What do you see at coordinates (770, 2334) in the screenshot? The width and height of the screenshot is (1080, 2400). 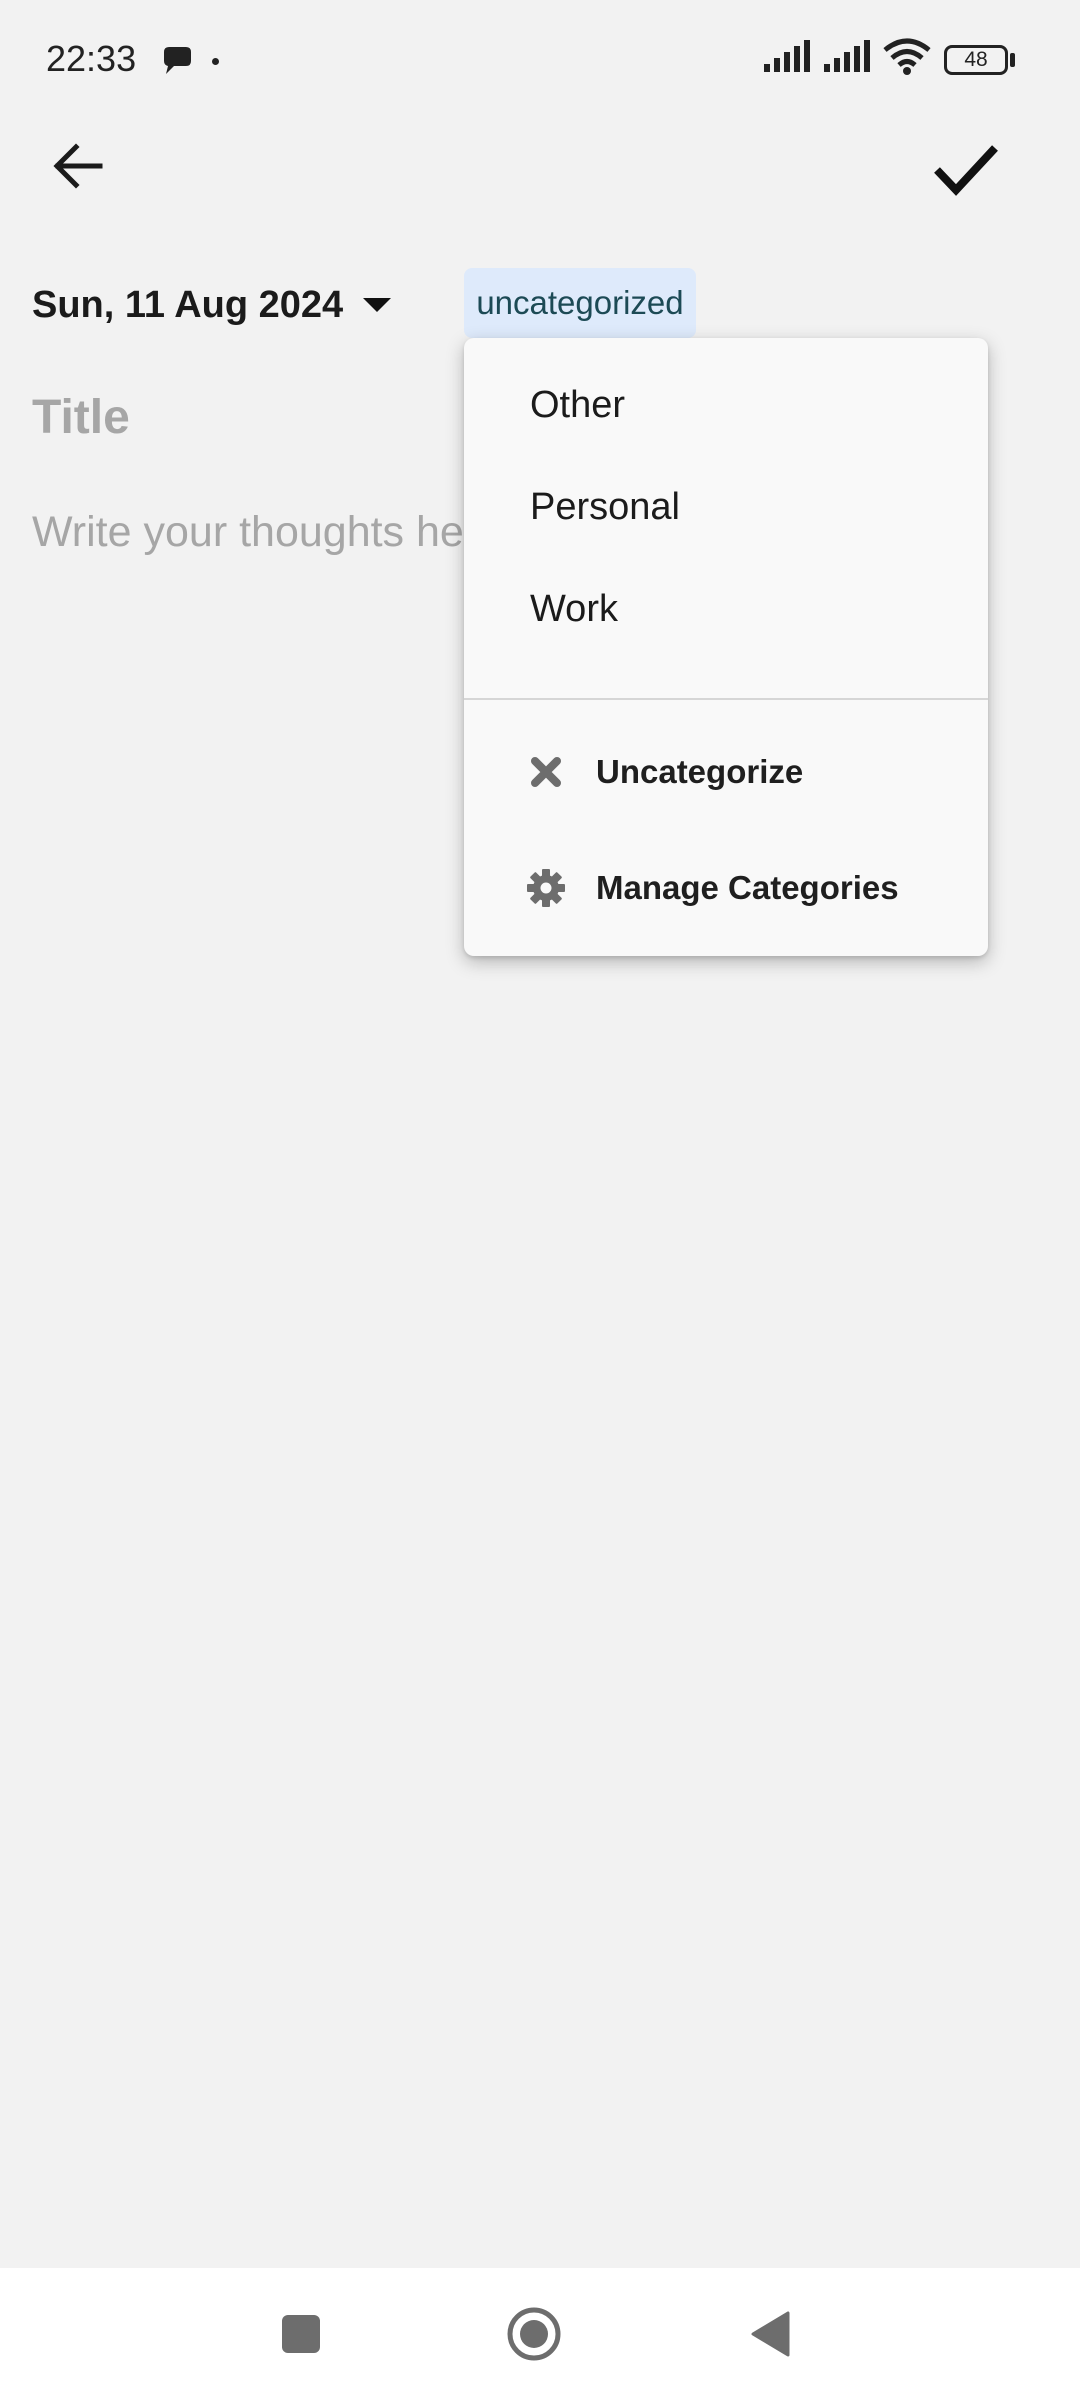 I see `back-triangle-icon` at bounding box center [770, 2334].